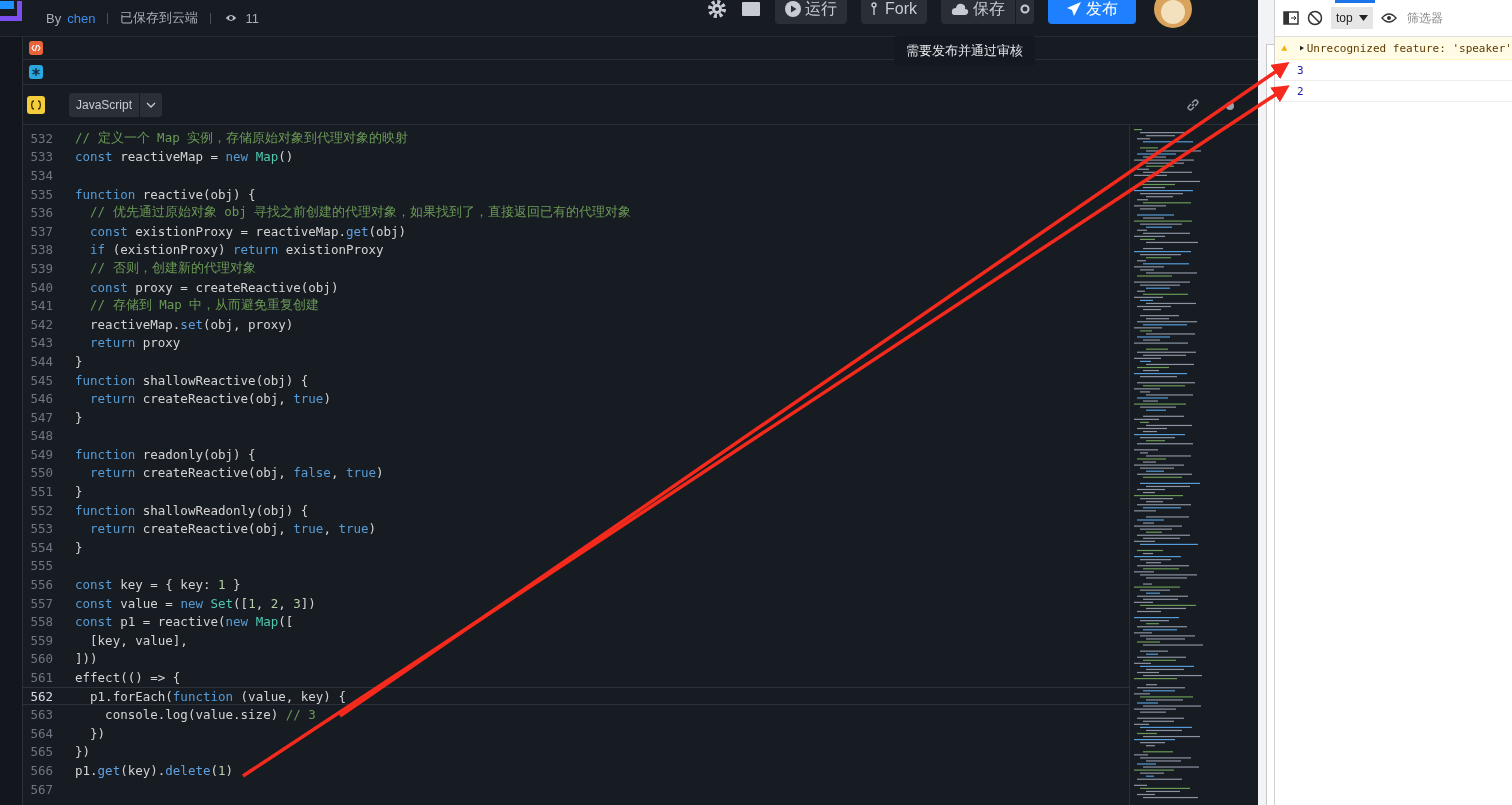 This screenshot has width=1512, height=805. What do you see at coordinates (41, 287) in the screenshot?
I see `line-number: 540` at bounding box center [41, 287].